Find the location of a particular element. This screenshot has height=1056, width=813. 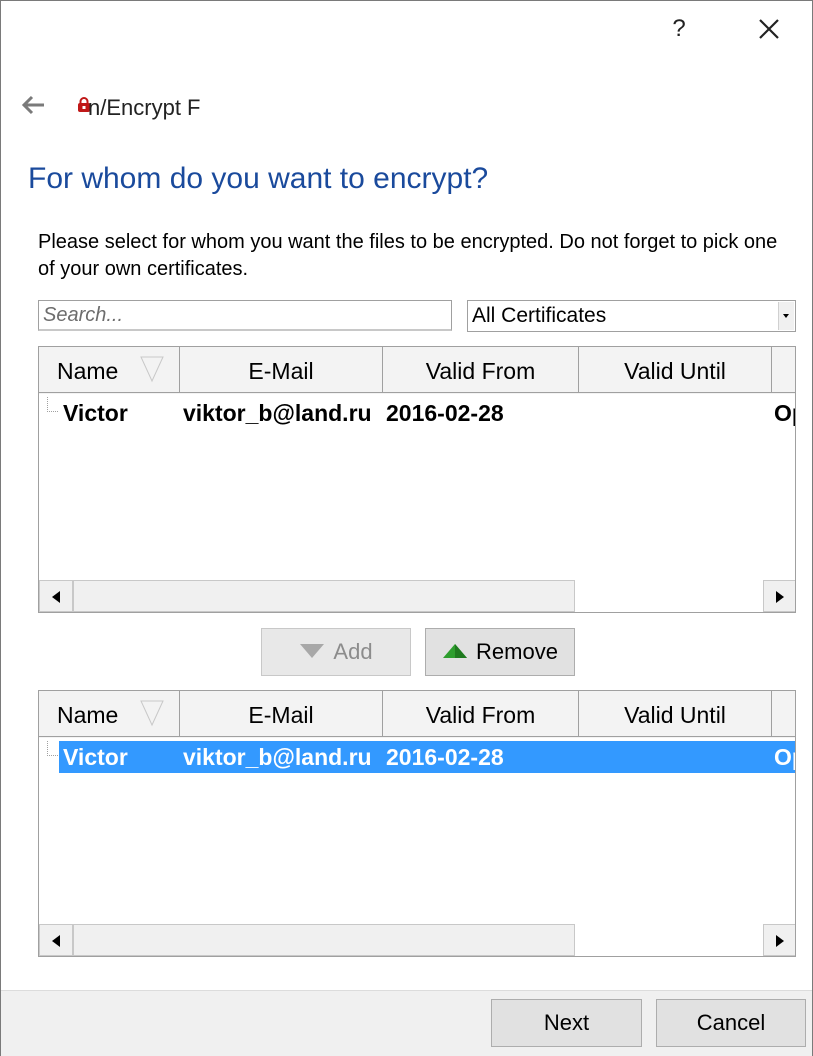

add-button: Add is located at coordinates (336, 652).